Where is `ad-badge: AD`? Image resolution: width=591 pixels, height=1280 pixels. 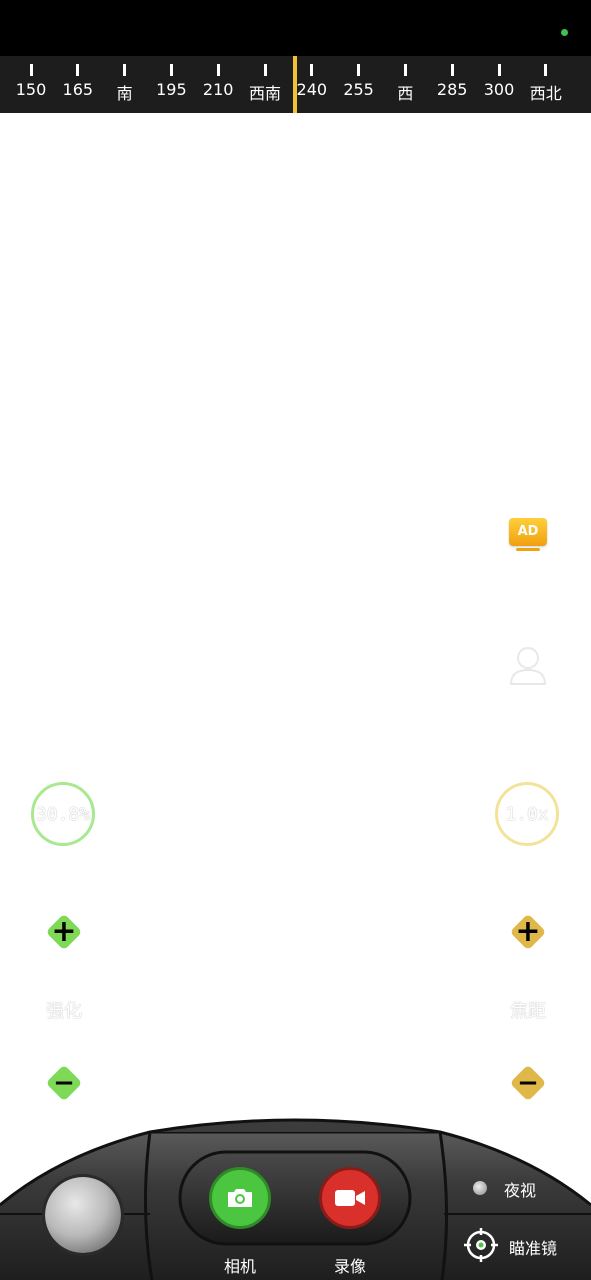
ad-badge: AD is located at coordinates (528, 532).